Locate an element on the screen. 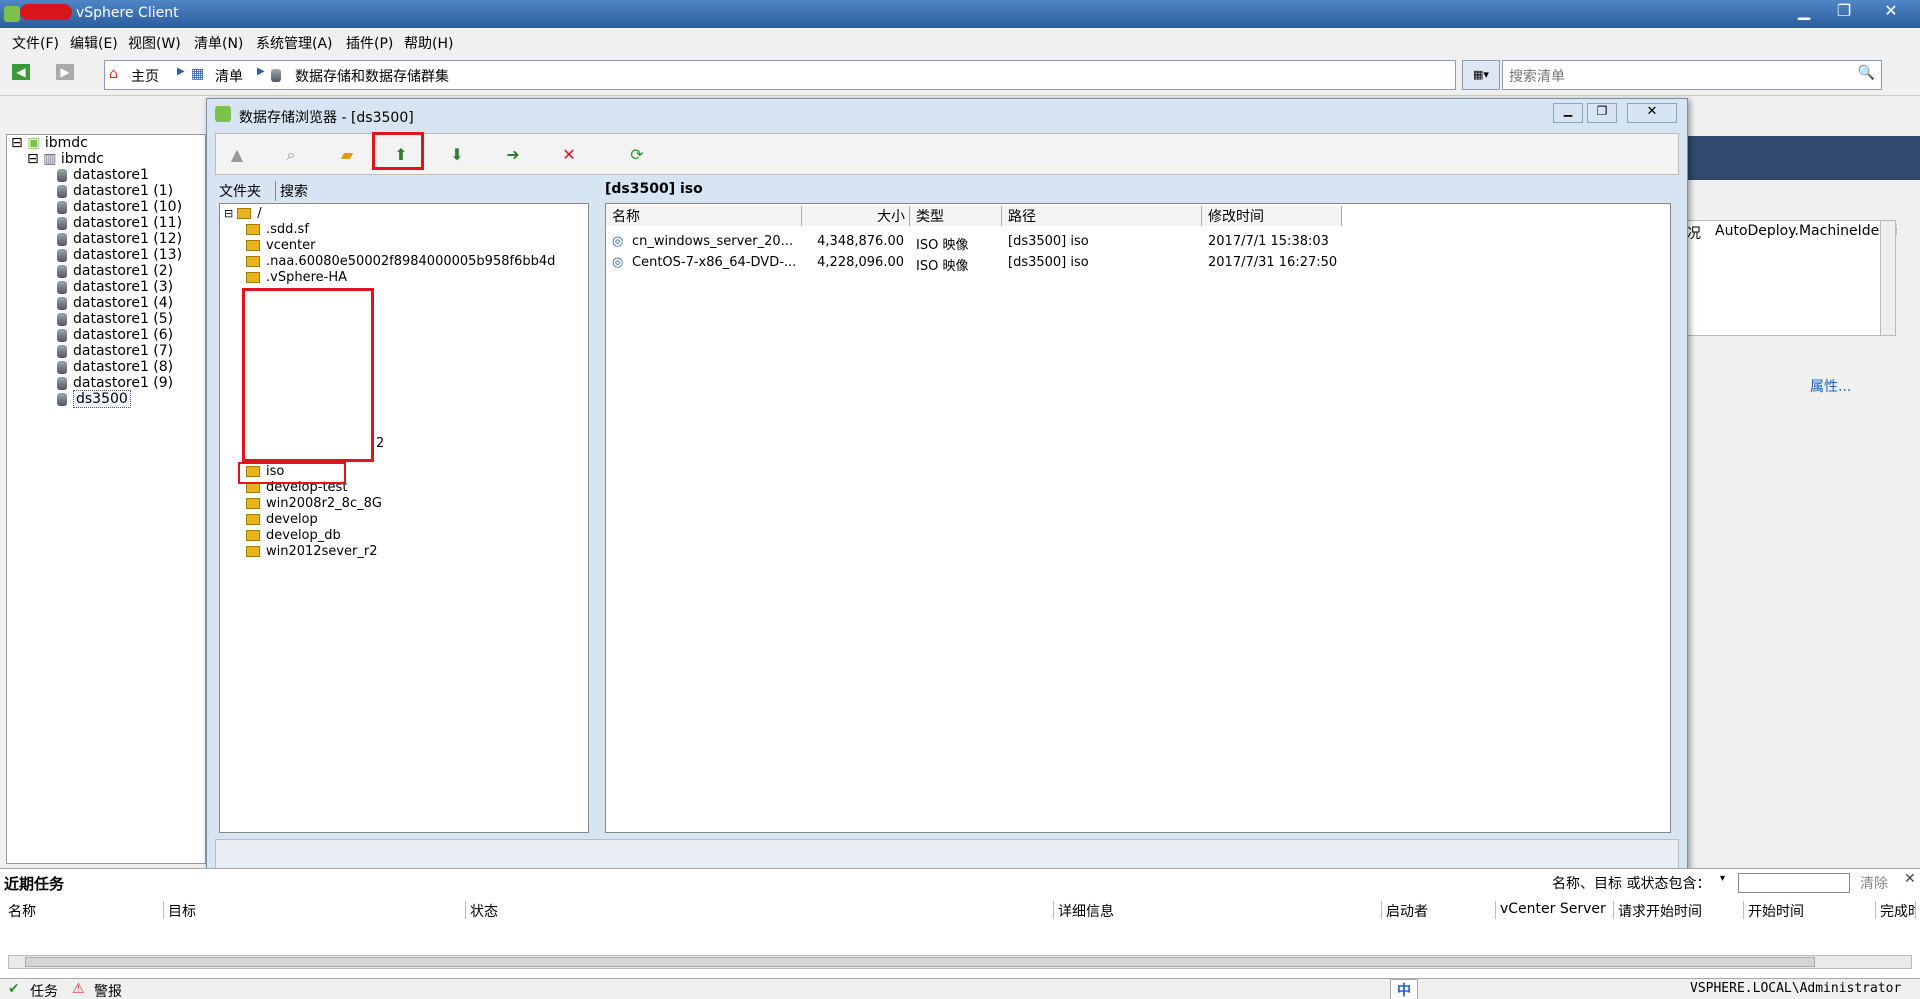 The width and height of the screenshot is (1920, 999). download-icon: ⬇ is located at coordinates (457, 155).